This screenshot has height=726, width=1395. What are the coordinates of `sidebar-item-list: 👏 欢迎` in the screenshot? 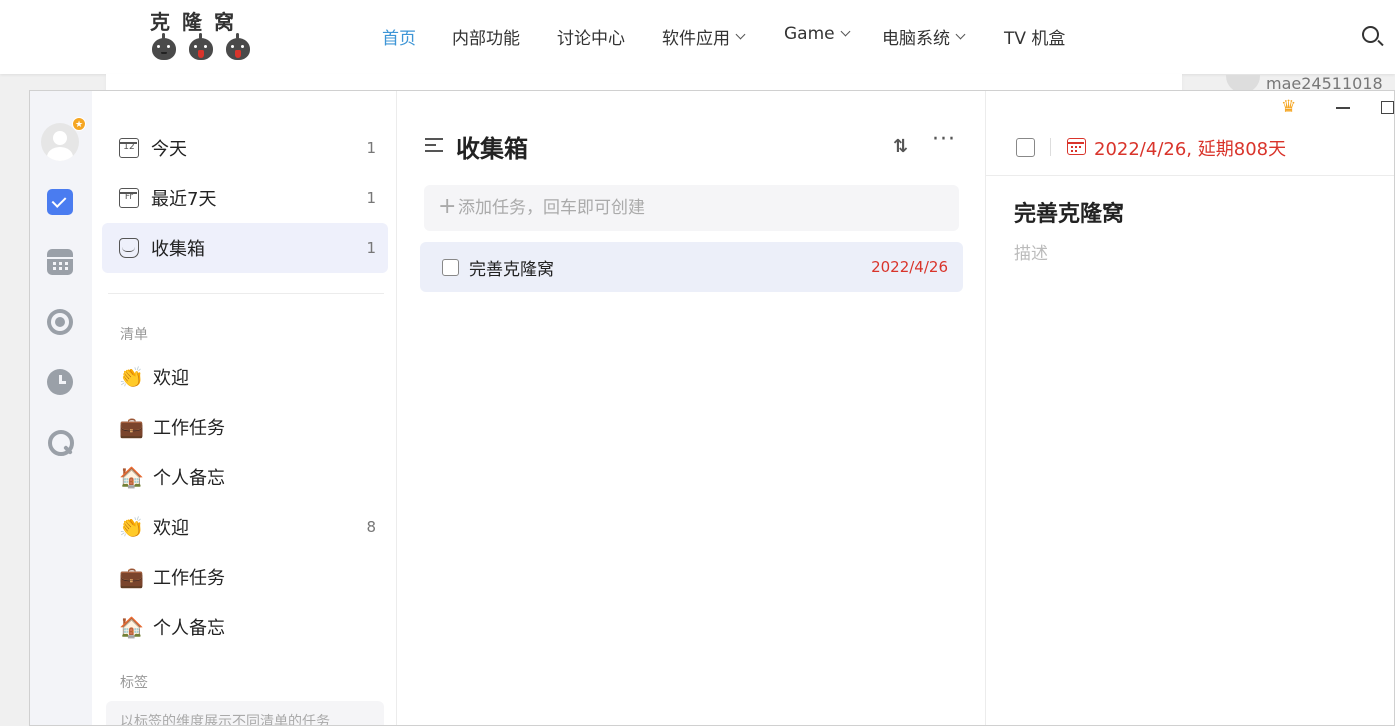 It's located at (245, 377).